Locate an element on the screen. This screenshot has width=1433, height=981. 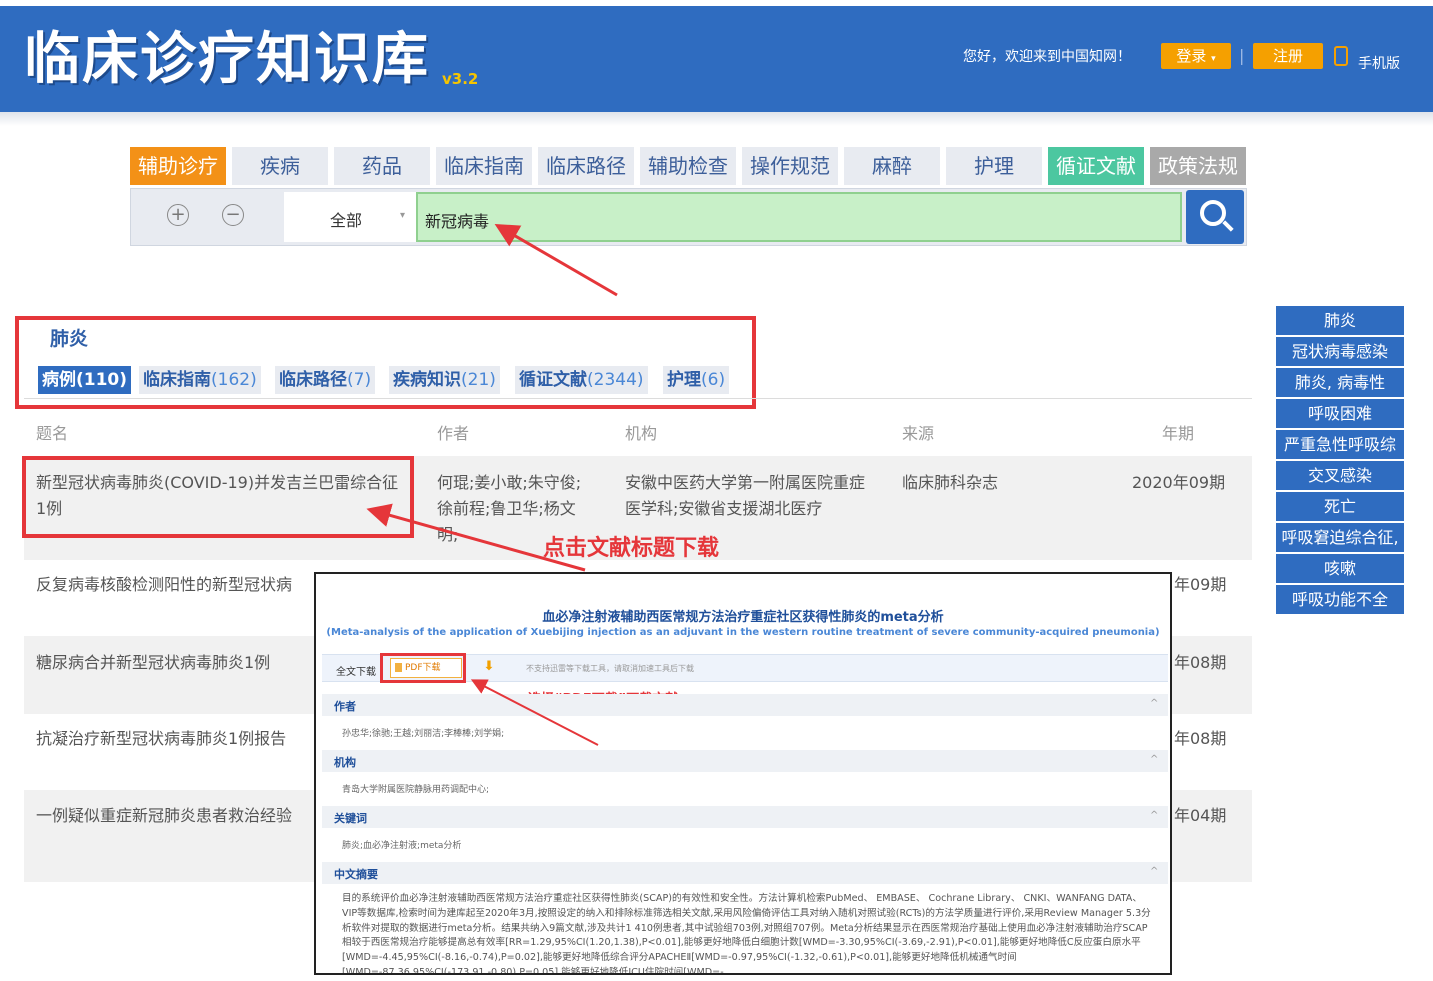
section-text: 青岛大学附属医院静脉用药调配中心; is located at coordinates (416, 790).